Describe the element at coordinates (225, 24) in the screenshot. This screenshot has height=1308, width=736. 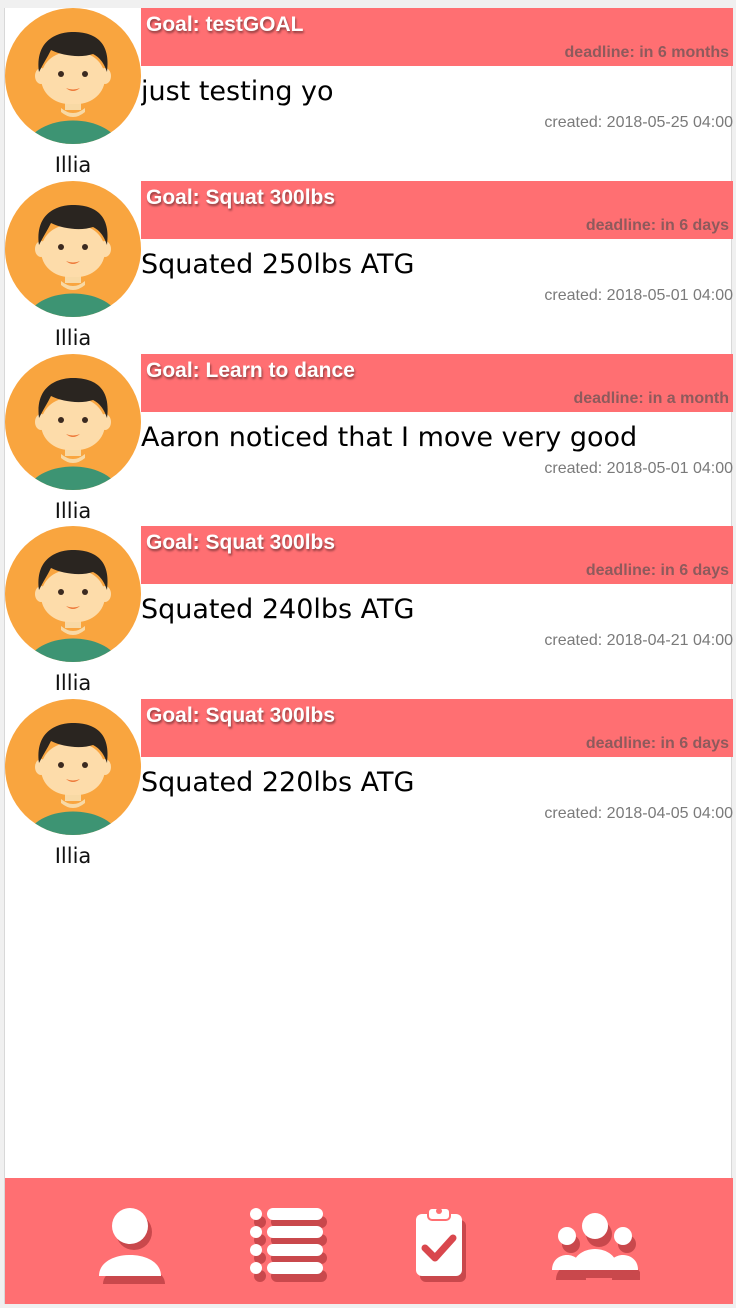
I see `goal-title: Goal: testGOAL` at that location.